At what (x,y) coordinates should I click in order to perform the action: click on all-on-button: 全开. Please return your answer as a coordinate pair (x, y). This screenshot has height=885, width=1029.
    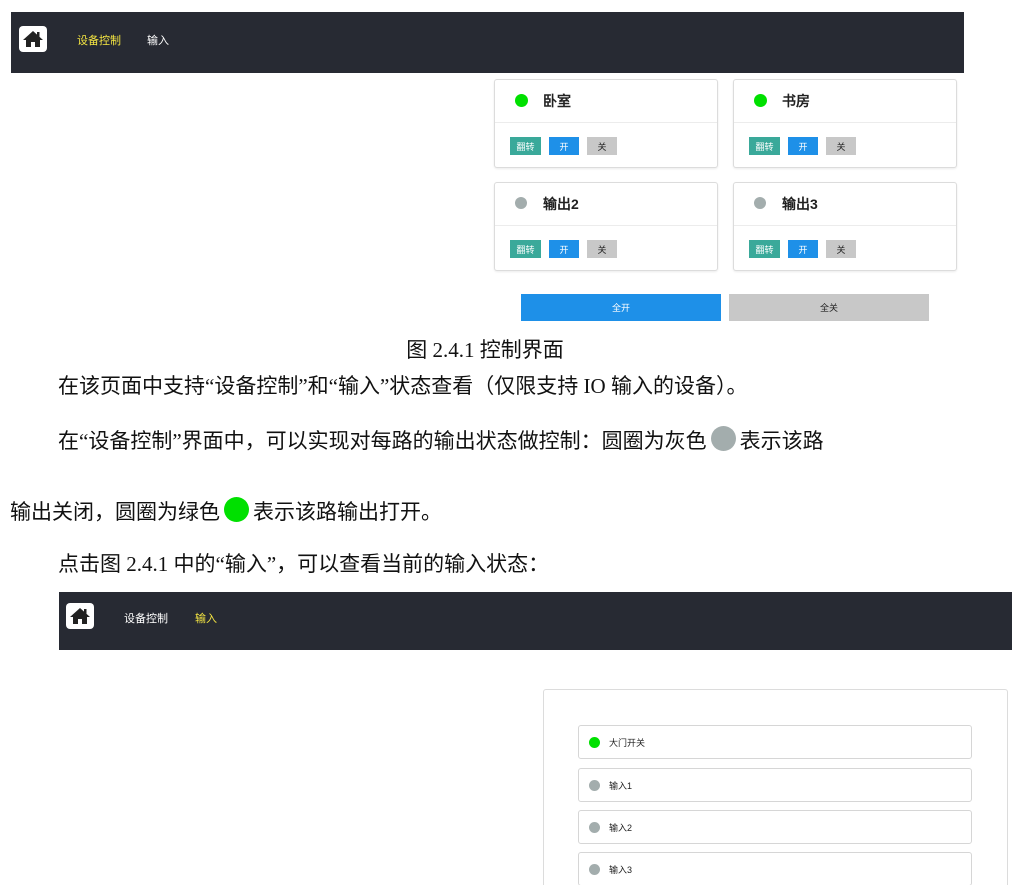
    Looking at the image, I should click on (621, 307).